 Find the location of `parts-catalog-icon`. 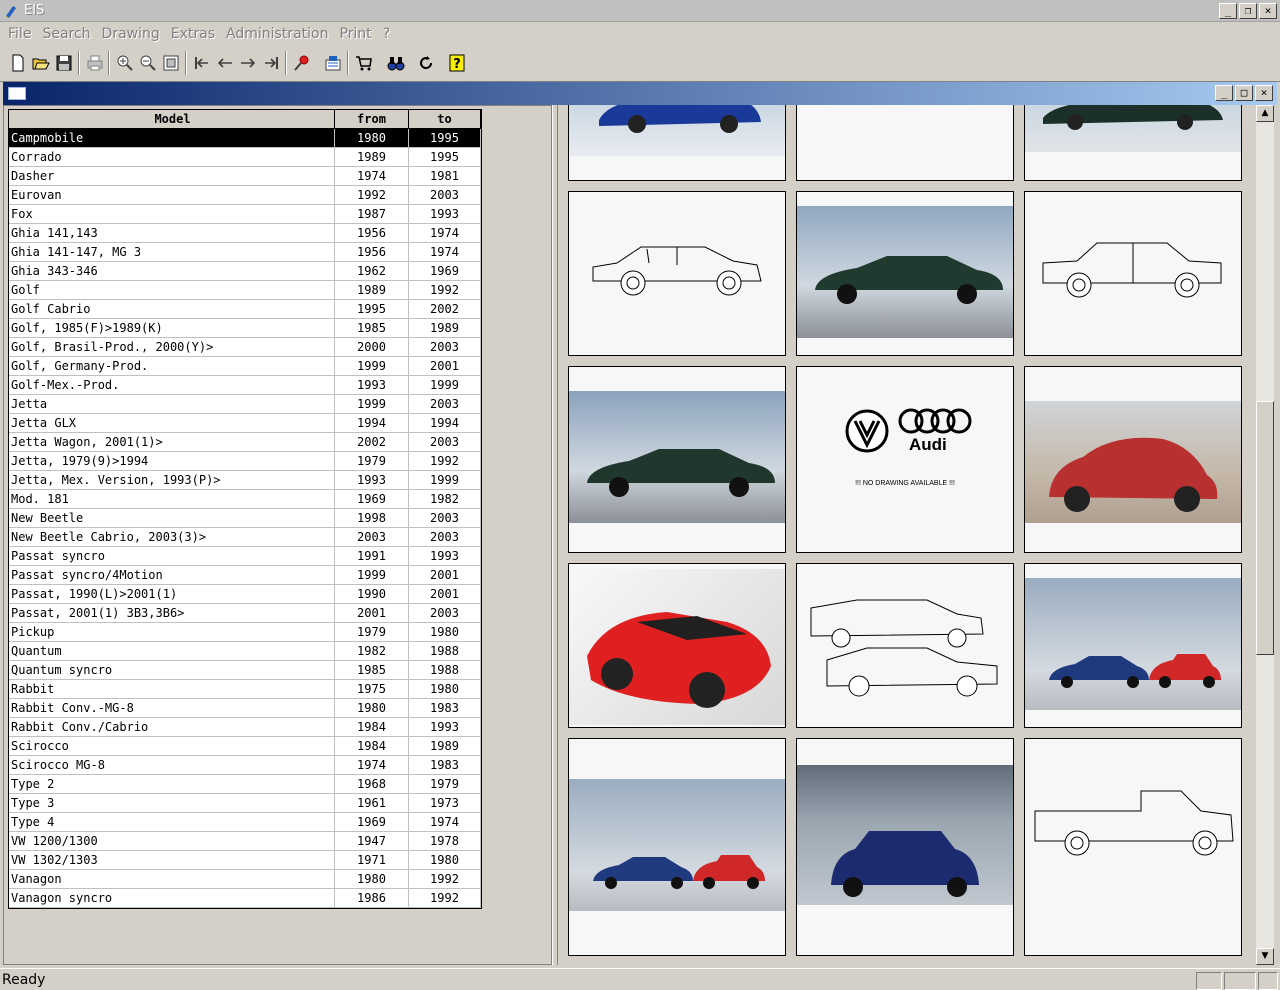

parts-catalog-icon is located at coordinates (332, 62).